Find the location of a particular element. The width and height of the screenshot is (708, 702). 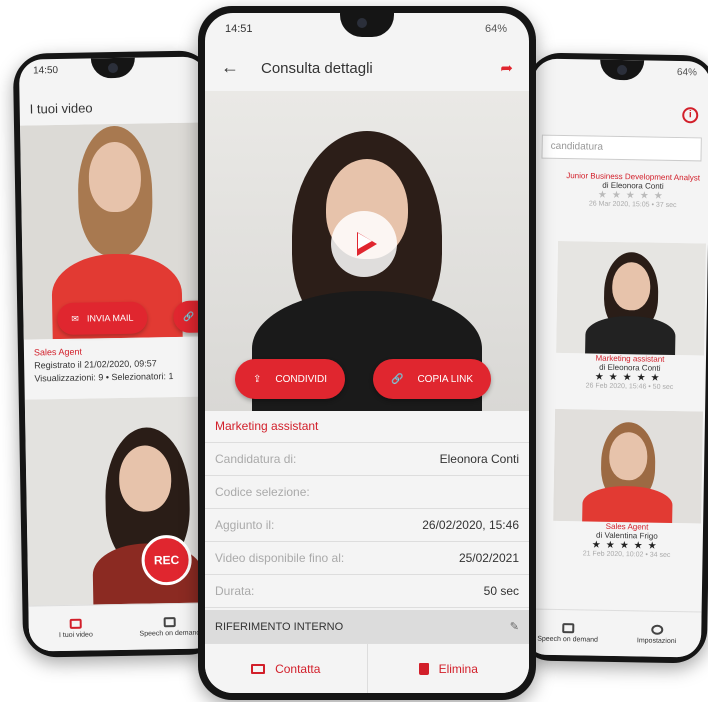

nav-speech-on-demand: Speech on demand is located at coordinates (568, 632).